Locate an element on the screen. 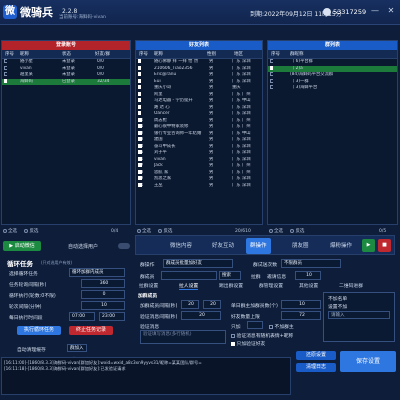  clear-log-button: 清理日志 is located at coordinates (316, 367).